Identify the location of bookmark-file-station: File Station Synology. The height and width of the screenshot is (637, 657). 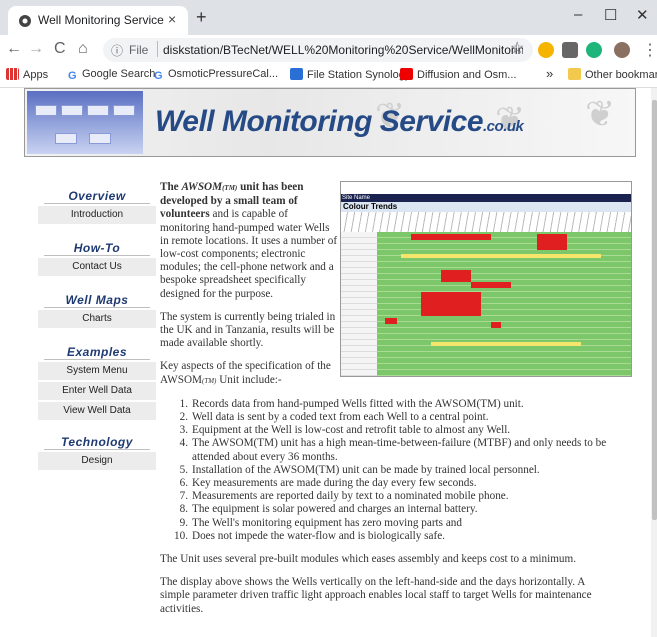
(350, 74).